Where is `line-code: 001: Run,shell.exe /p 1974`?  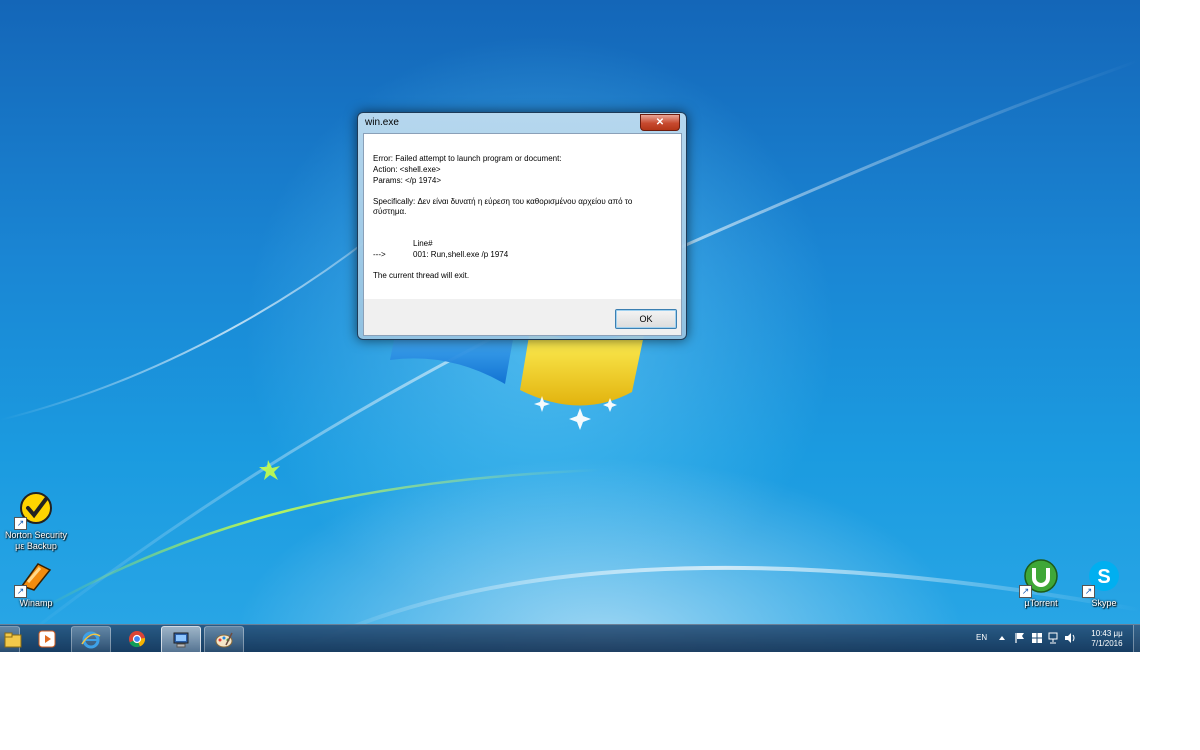 line-code: 001: Run,shell.exe /p 1974 is located at coordinates (461, 254).